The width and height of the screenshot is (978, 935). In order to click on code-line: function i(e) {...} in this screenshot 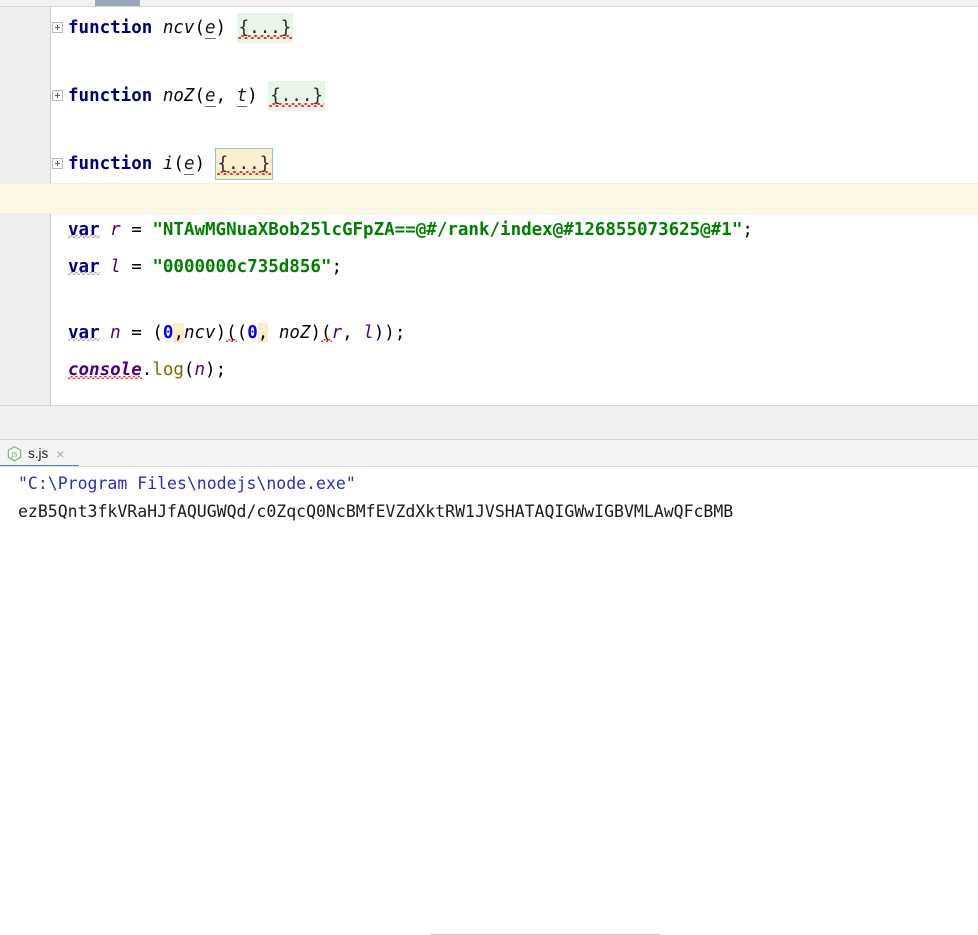, I will do `click(171, 164)`.